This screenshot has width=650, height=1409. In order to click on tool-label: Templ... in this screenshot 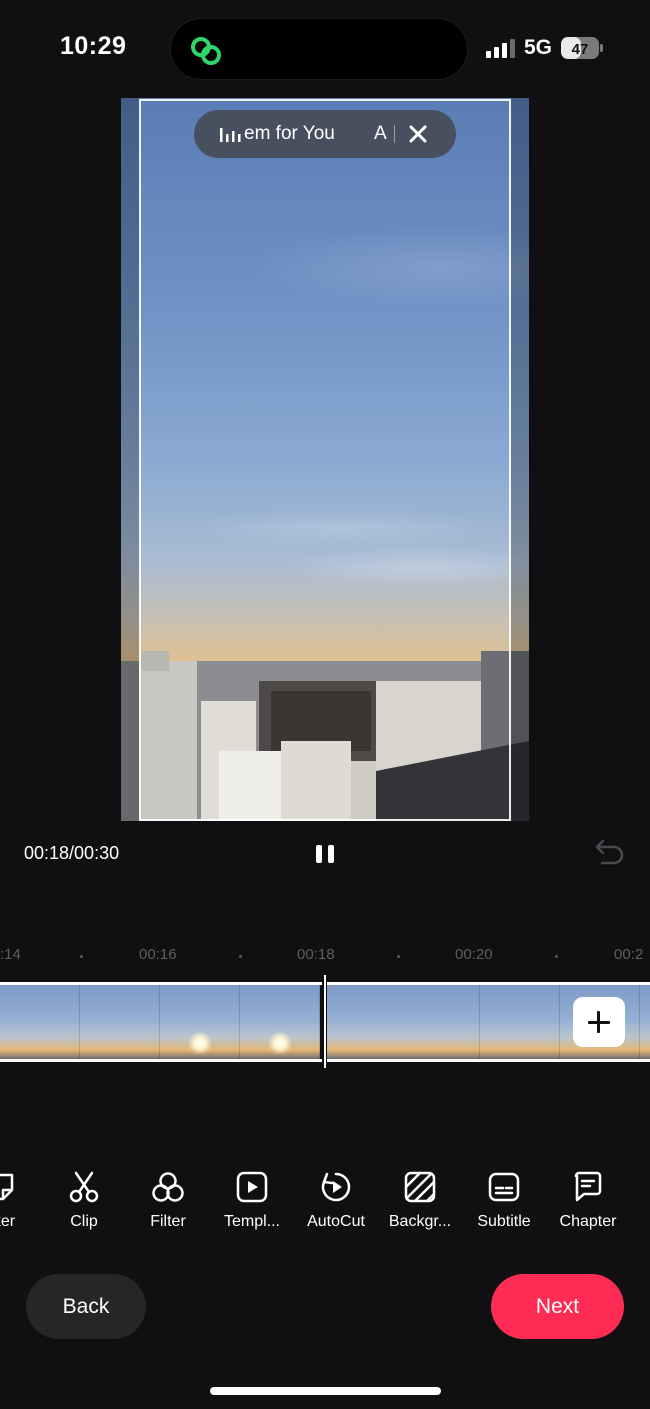, I will do `click(251, 1221)`.